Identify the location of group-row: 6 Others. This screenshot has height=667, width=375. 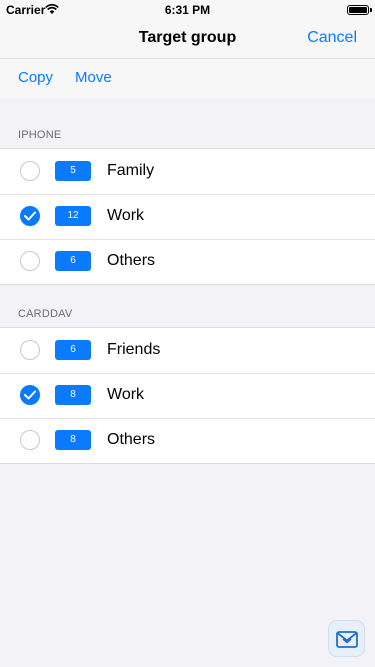
(187, 261).